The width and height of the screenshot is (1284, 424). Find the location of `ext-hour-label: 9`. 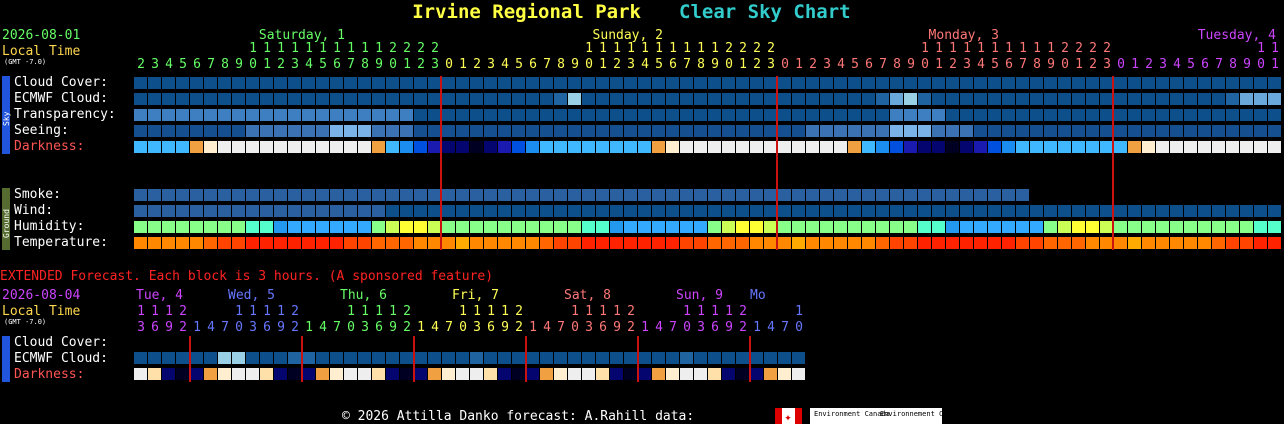

ext-hour-label: 9 is located at coordinates (281, 327).